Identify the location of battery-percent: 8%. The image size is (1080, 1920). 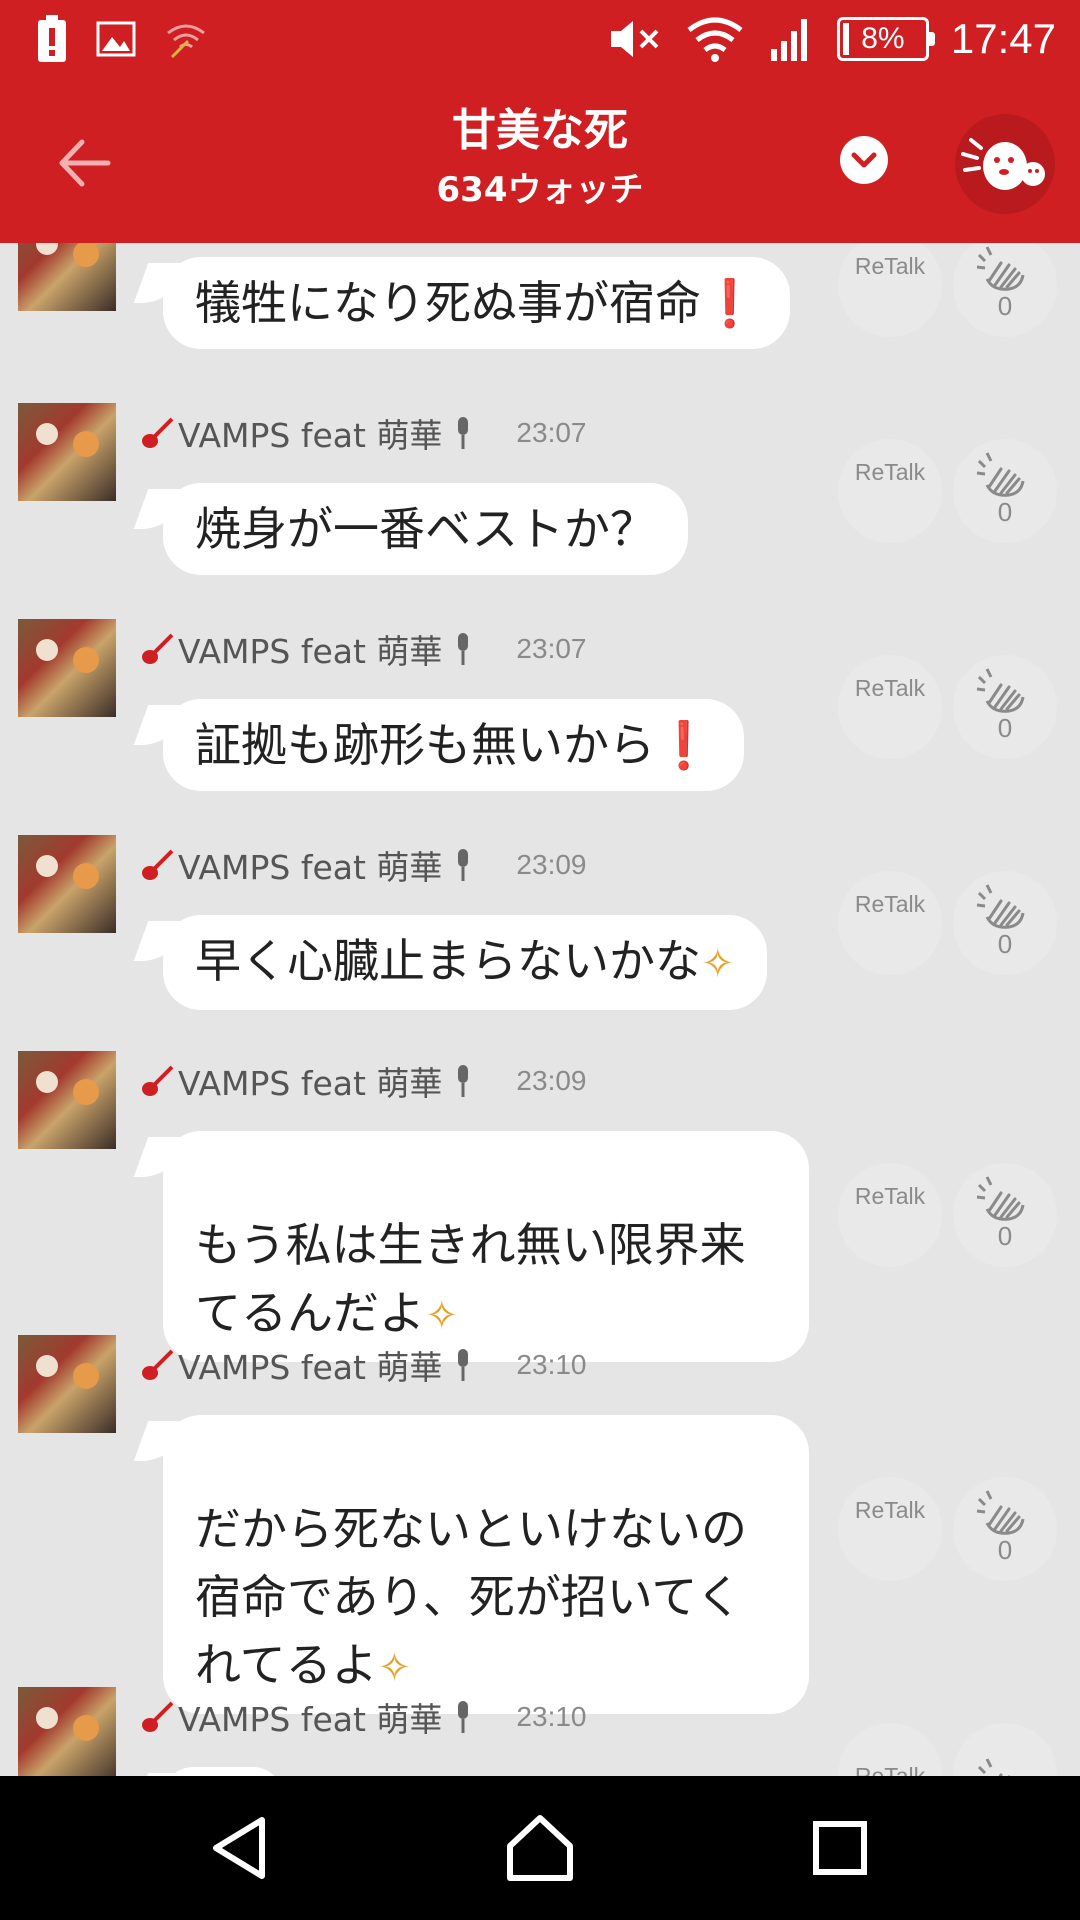
(883, 38).